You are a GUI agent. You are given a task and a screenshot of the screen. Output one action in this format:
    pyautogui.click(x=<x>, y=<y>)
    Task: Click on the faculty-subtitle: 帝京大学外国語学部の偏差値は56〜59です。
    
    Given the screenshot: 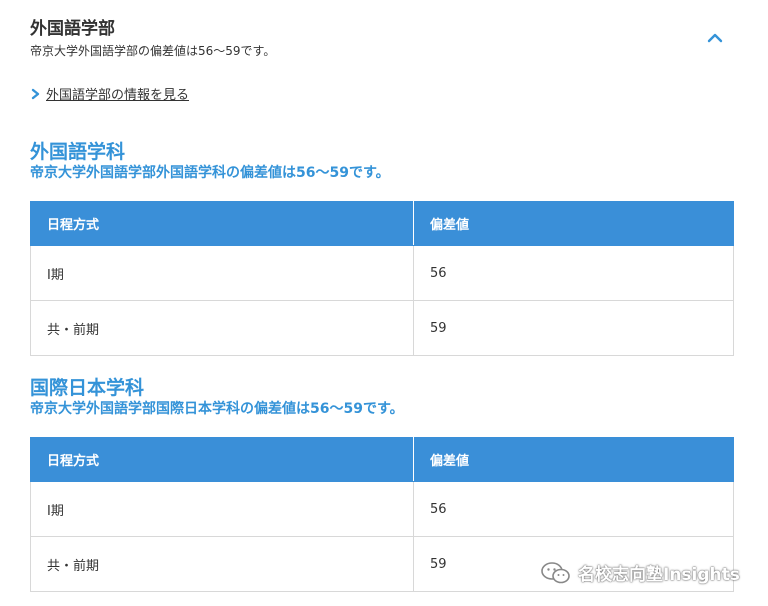 What is the action you would take?
    pyautogui.click(x=153, y=51)
    